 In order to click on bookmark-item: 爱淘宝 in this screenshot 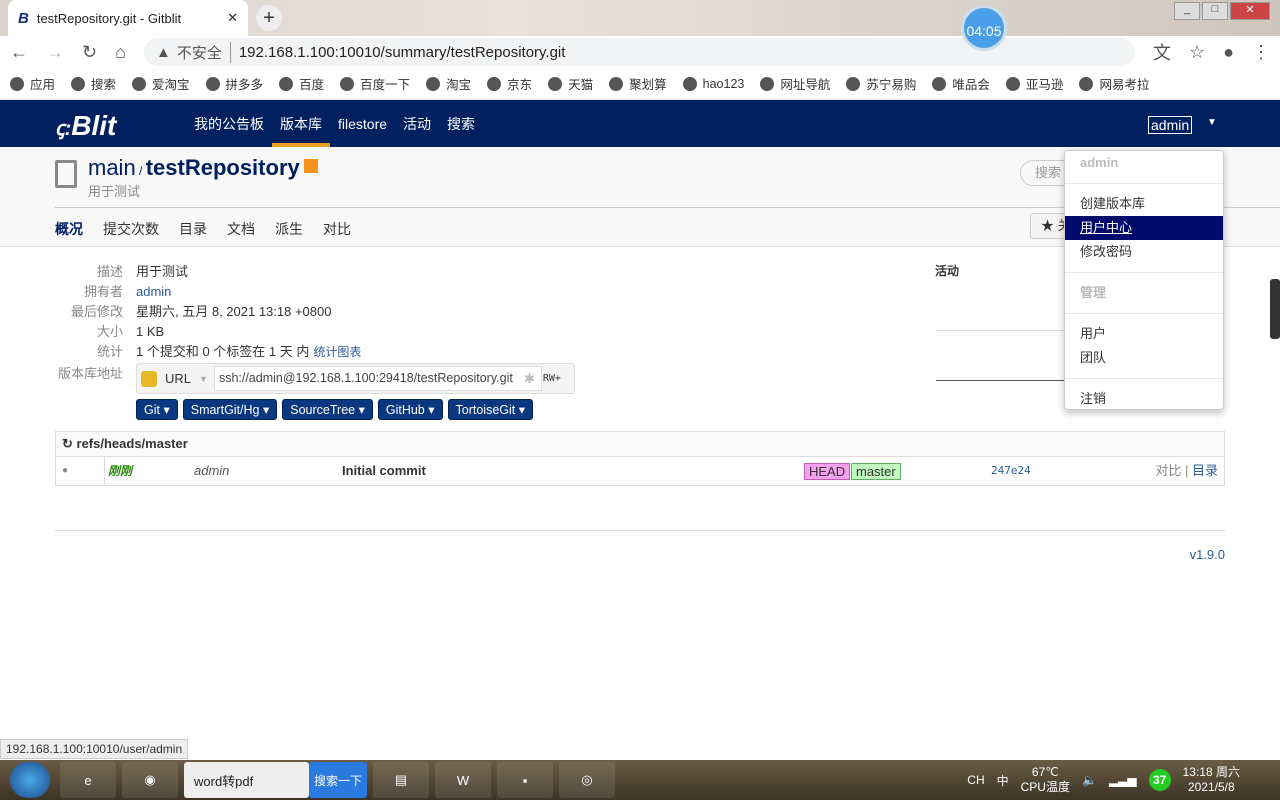, I will do `click(161, 83)`.